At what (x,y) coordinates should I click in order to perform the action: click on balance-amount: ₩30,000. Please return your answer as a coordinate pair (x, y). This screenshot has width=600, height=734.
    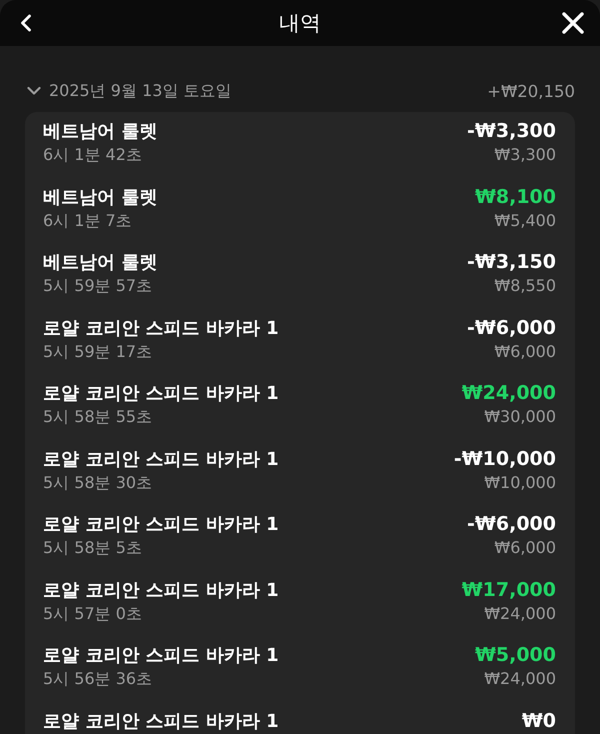
    Looking at the image, I should click on (520, 417).